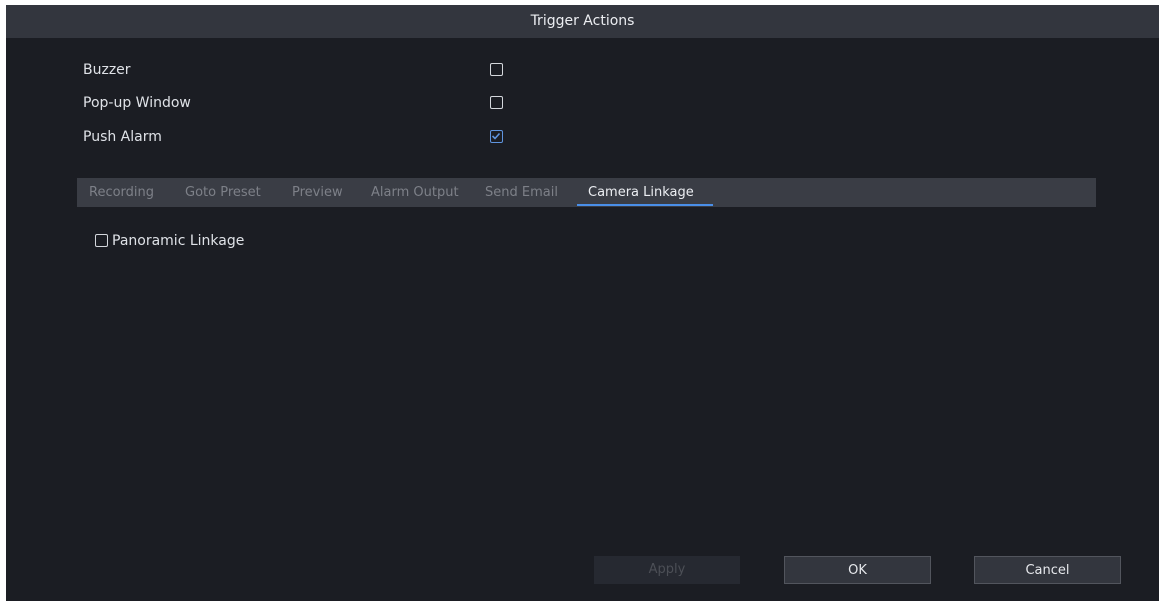 The image size is (1166, 602). What do you see at coordinates (303, 137) in the screenshot?
I see `option-push-alarm: Push Alarm` at bounding box center [303, 137].